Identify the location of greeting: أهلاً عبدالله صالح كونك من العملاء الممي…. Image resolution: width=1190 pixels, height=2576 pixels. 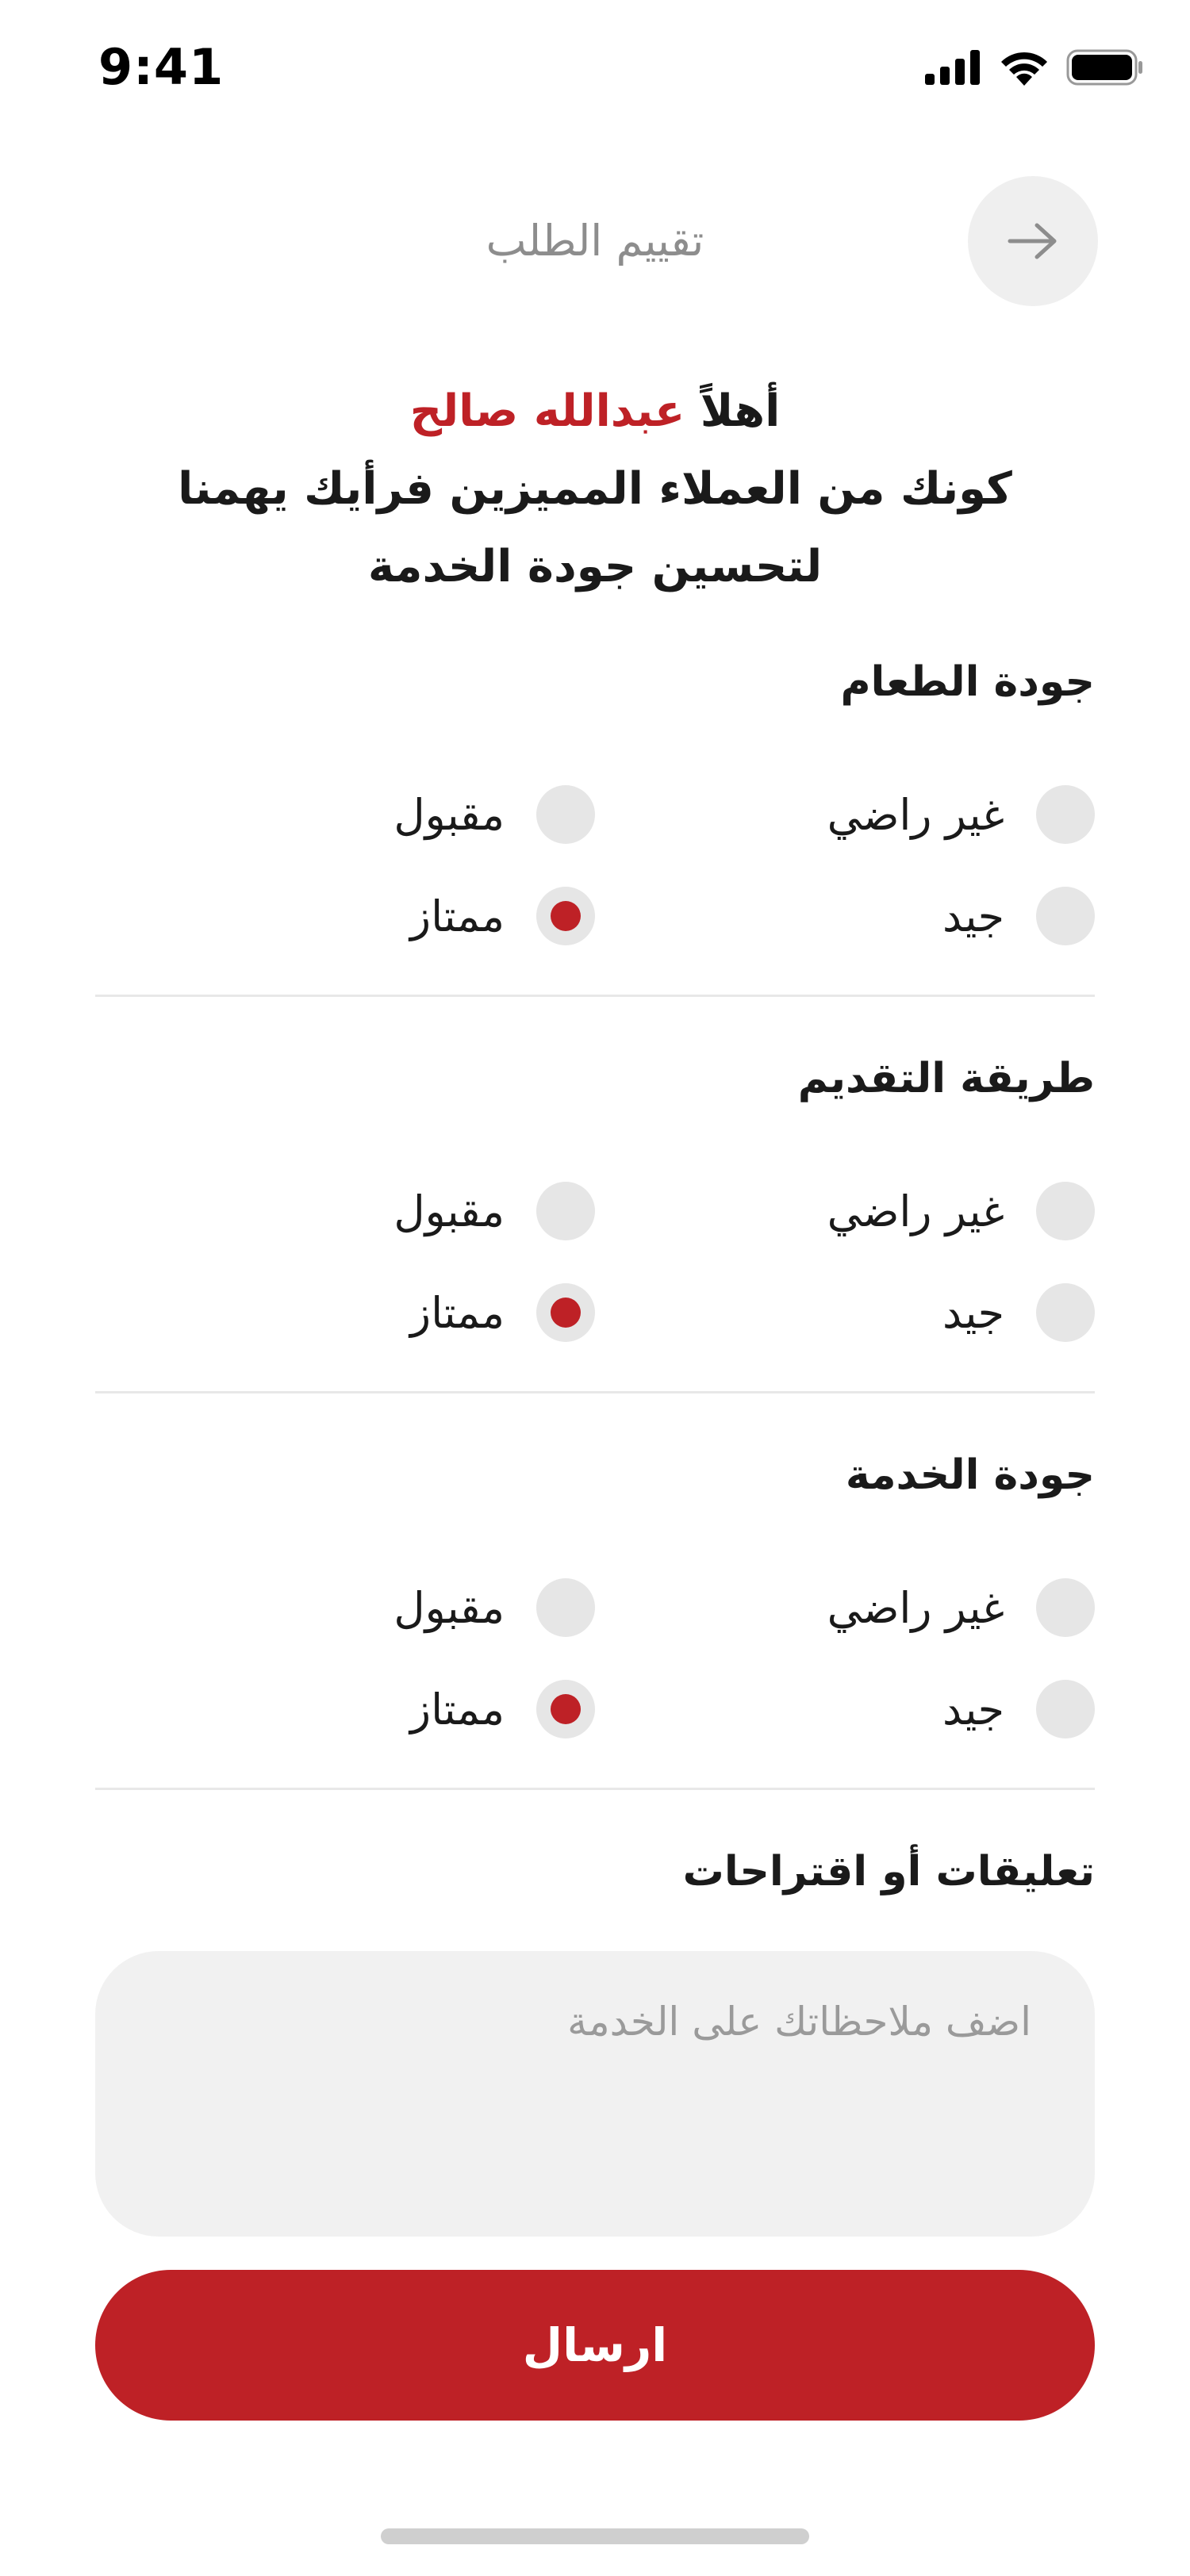
(595, 490).